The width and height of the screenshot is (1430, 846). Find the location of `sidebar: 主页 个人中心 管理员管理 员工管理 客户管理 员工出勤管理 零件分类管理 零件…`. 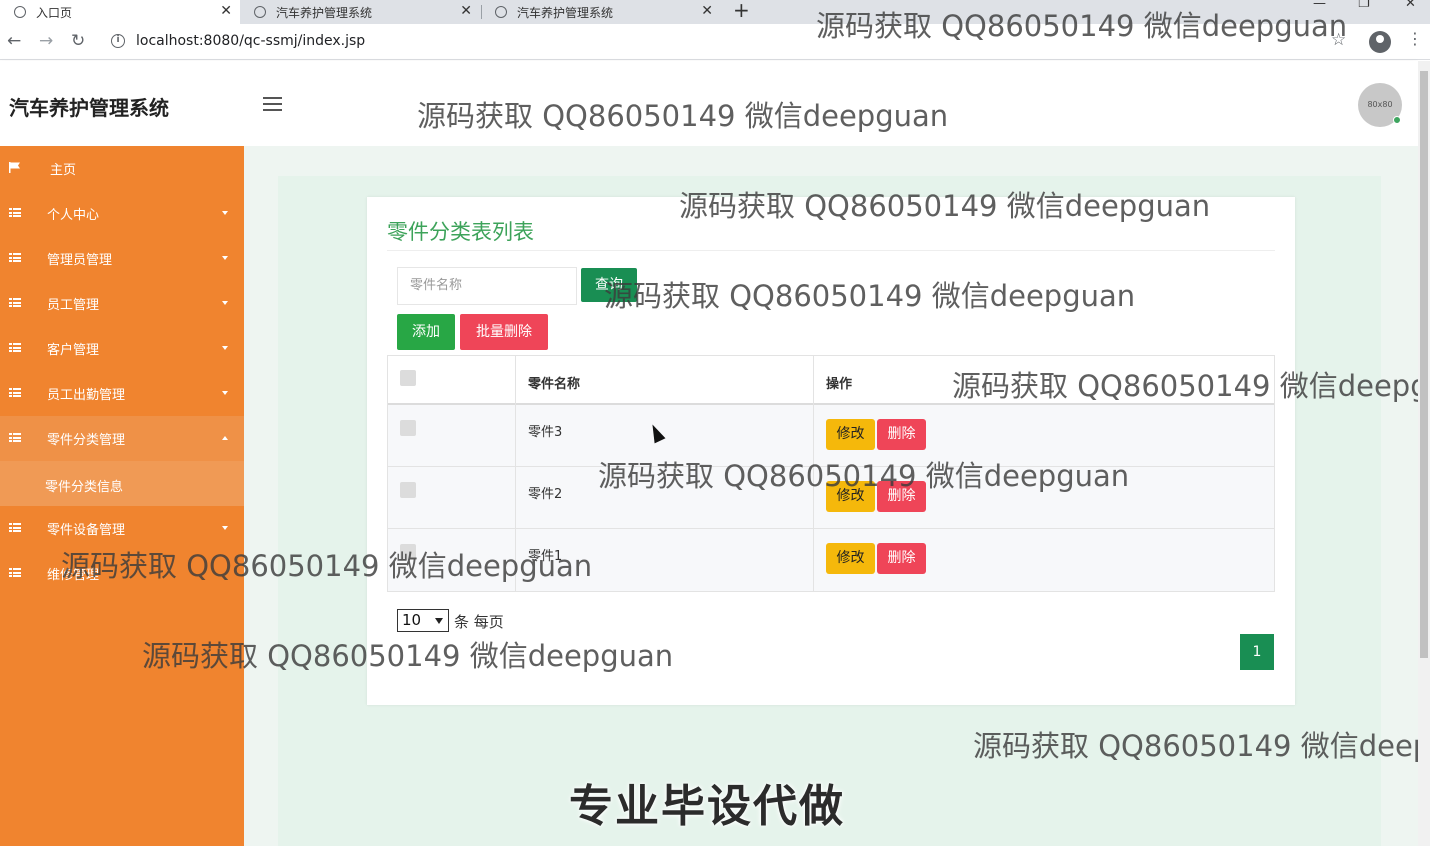

sidebar: 主页 个人中心 管理员管理 员工管理 客户管理 员工出勤管理 零件分类管理 零件… is located at coordinates (122, 496).